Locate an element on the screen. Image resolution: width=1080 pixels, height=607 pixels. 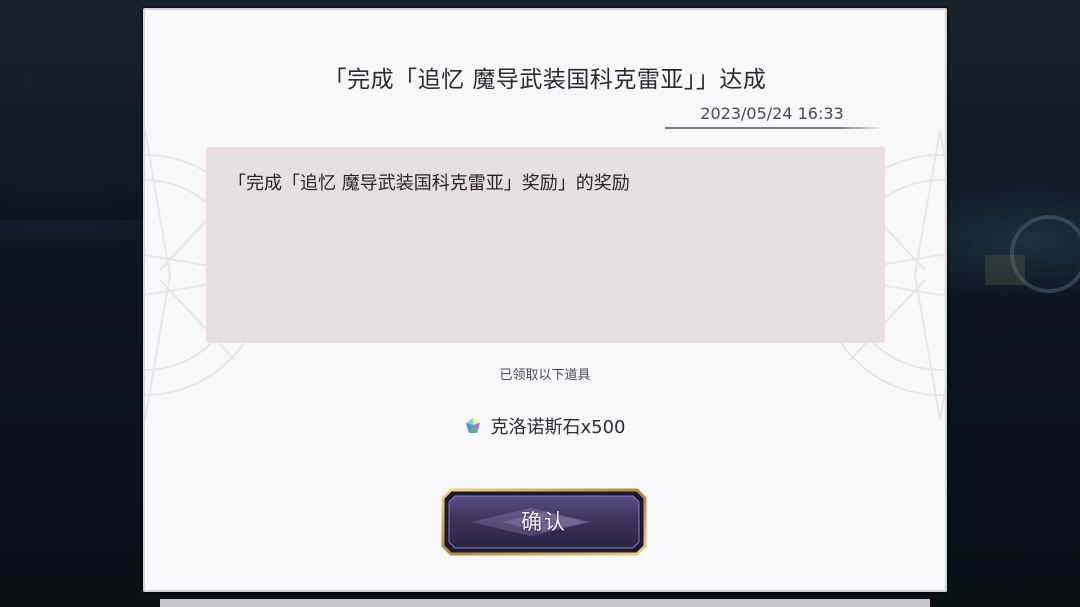
timestamp: 2023/05/24 16:33 is located at coordinates (772, 113).